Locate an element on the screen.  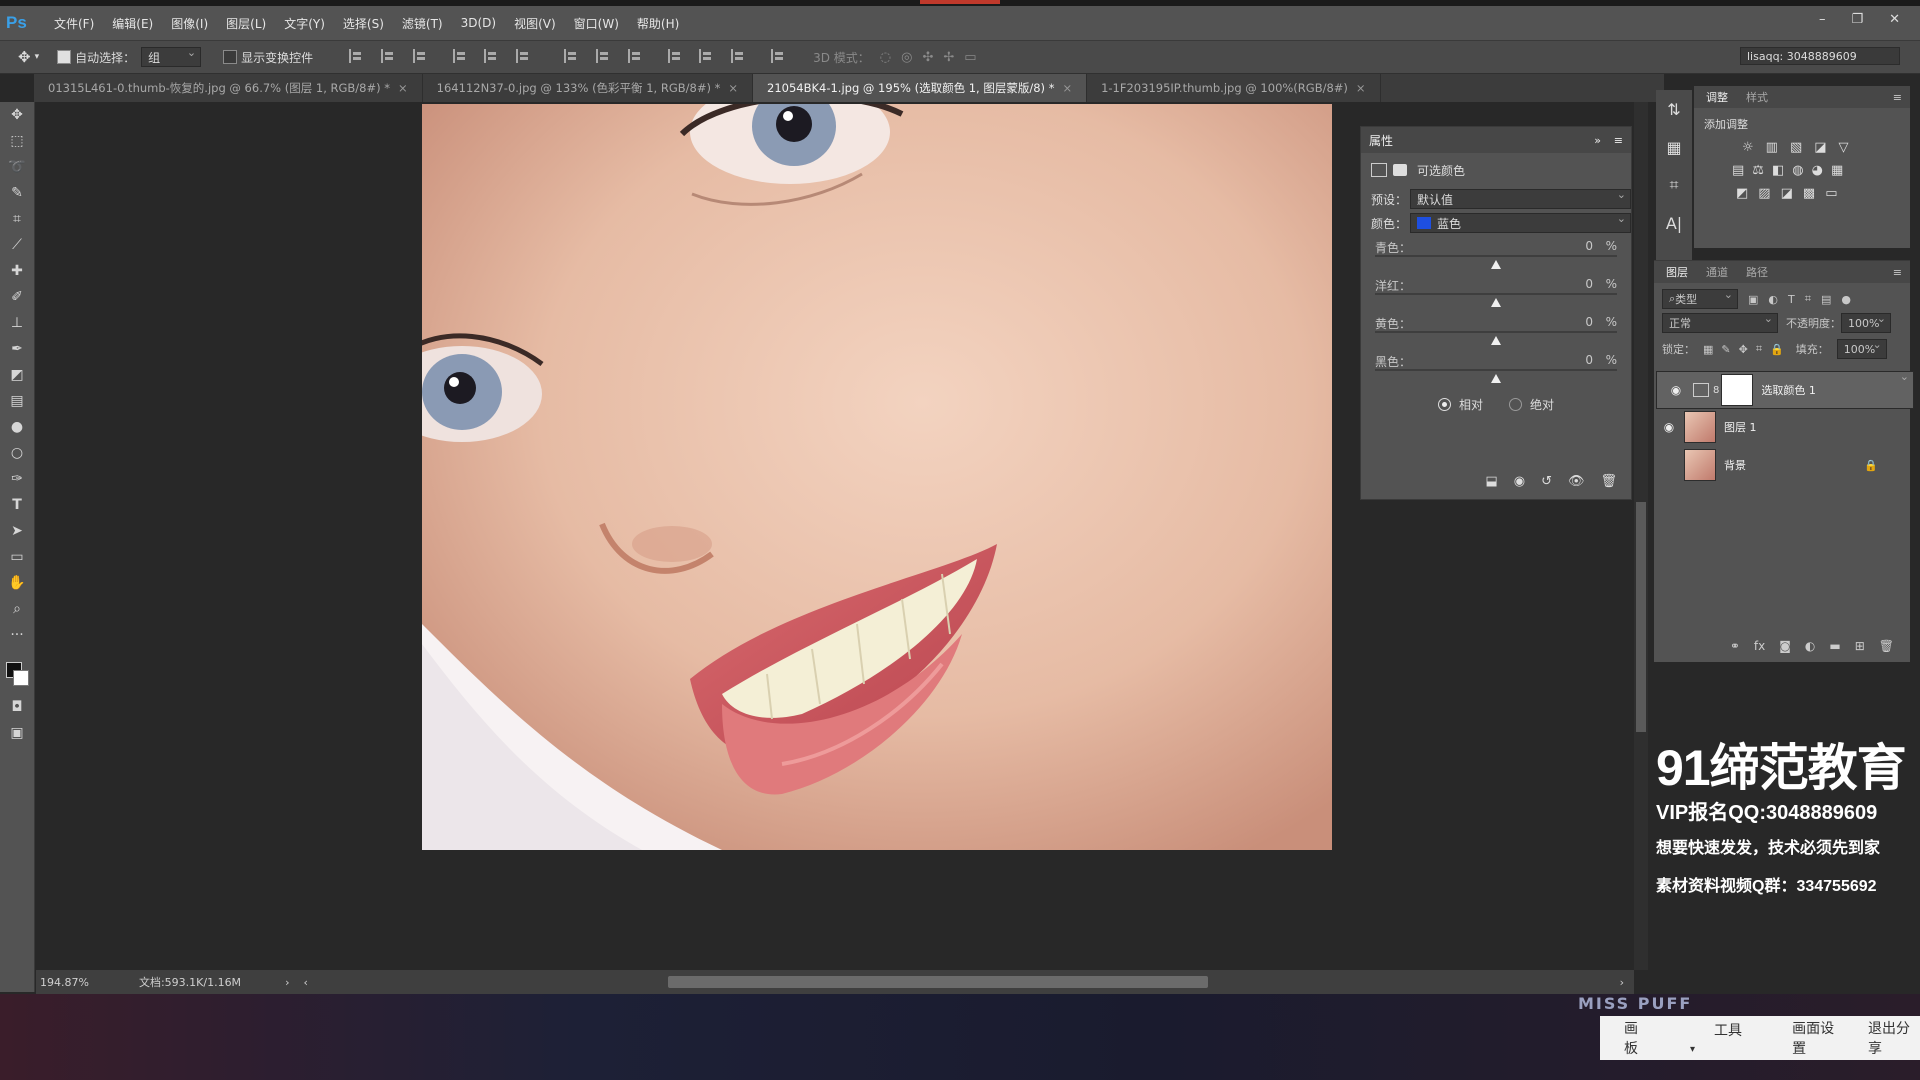
screen-settings-button: 画面设置 is located at coordinates (1818, 1038).